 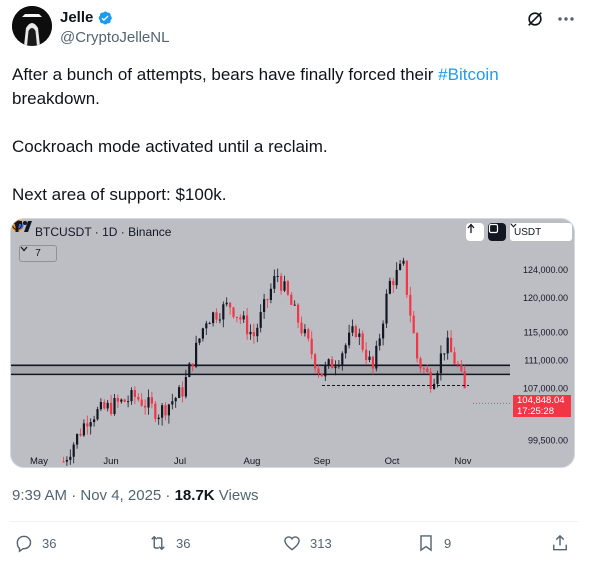 What do you see at coordinates (448, 543) in the screenshot?
I see `bookmark-count: 9` at bounding box center [448, 543].